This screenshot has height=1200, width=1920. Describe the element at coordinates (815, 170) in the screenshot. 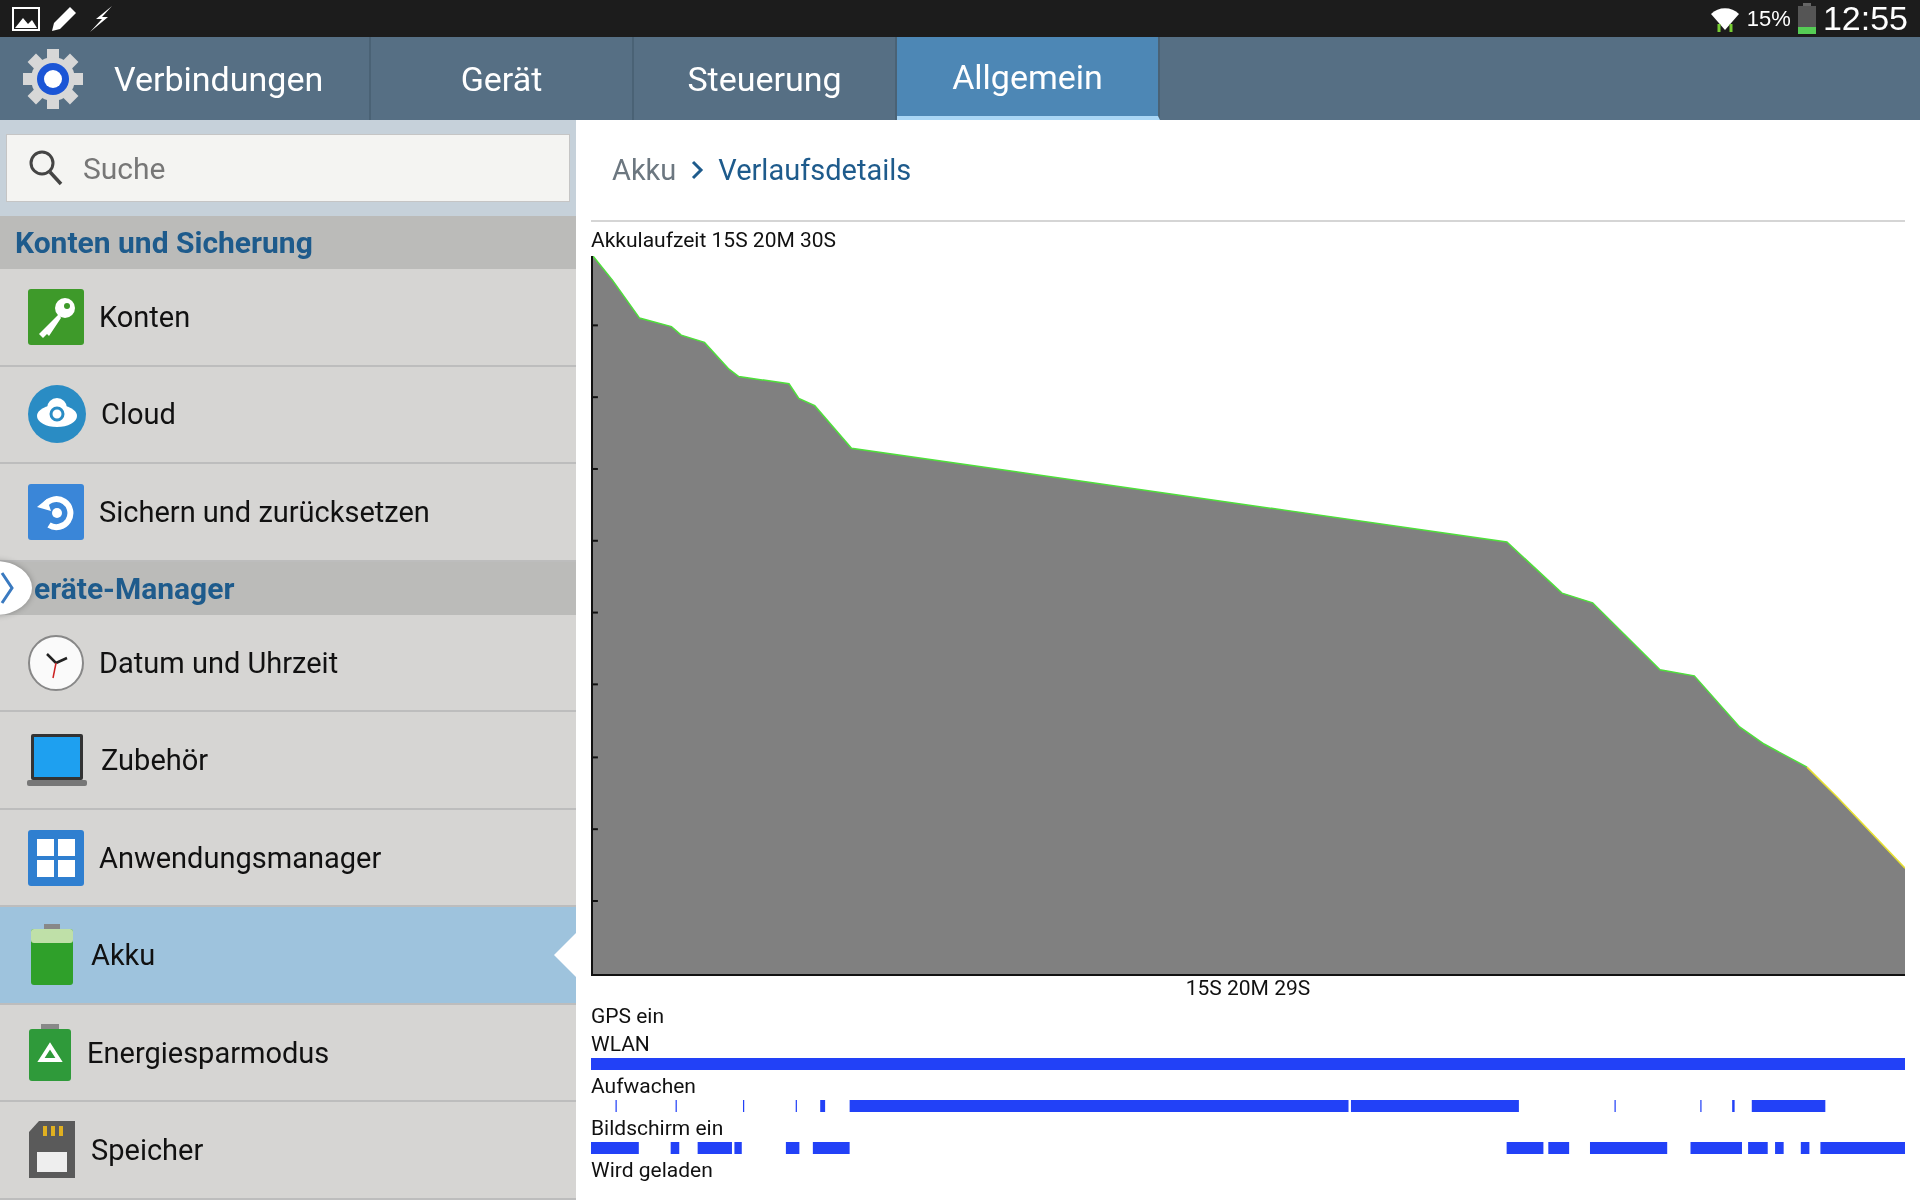

I see `breadcrumb-item: Verlaufsdetails` at that location.